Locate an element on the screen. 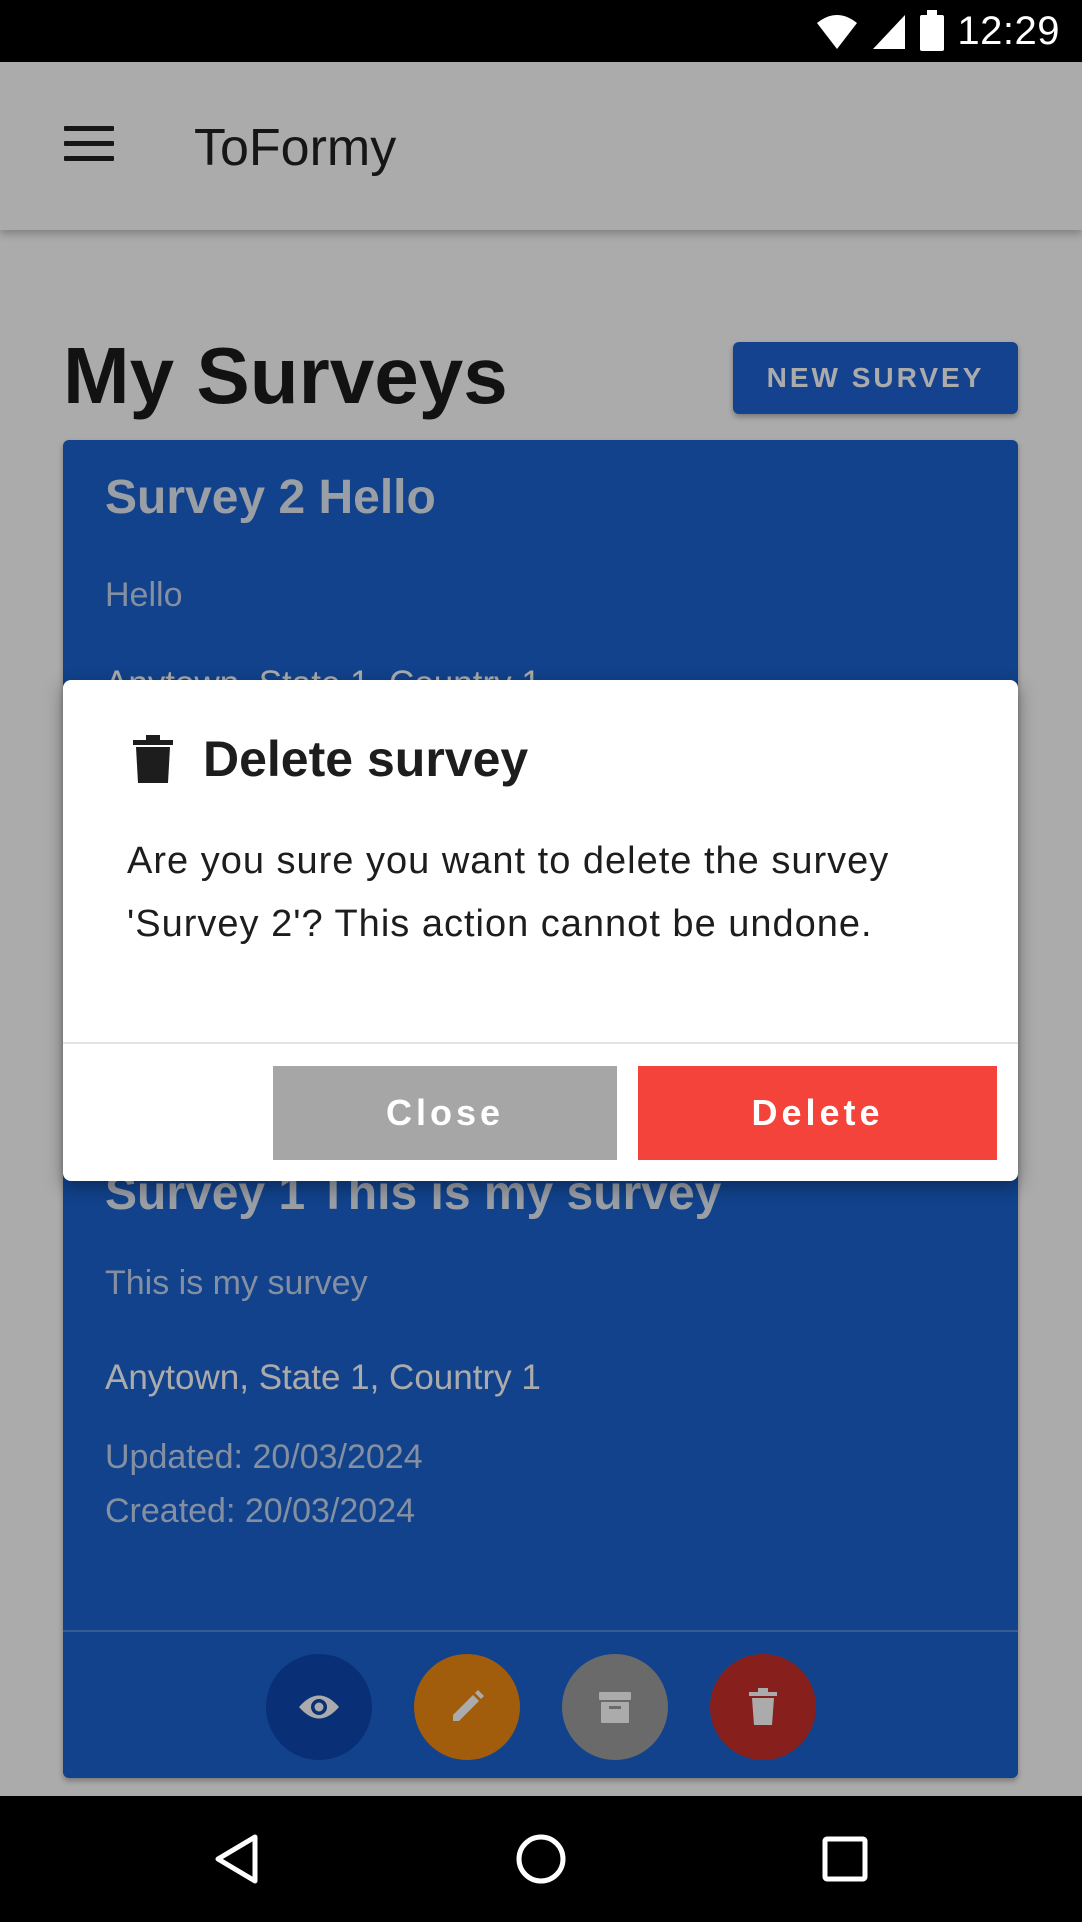  battery-icon is located at coordinates (932, 31).